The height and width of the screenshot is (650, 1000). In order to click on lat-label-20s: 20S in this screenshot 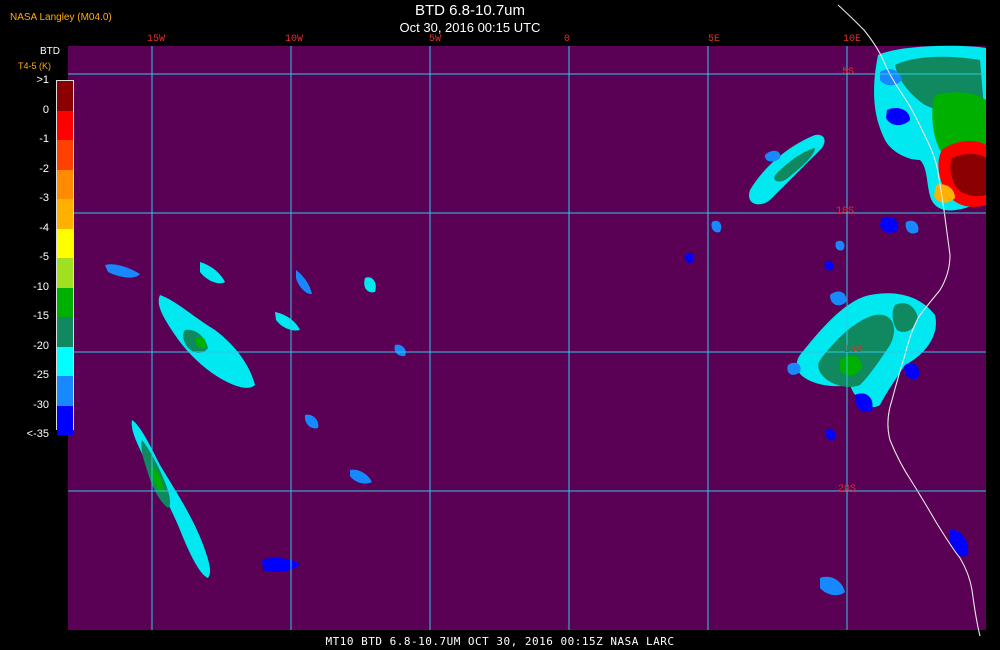, I will do `click(847, 489)`.